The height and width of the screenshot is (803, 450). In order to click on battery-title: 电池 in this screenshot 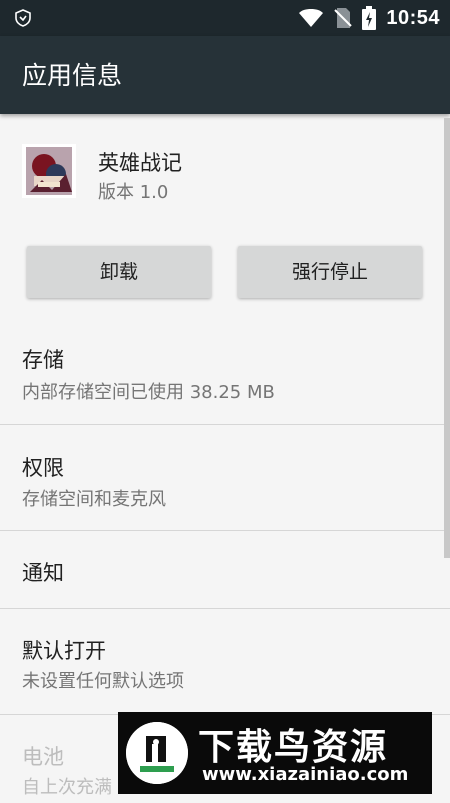, I will do `click(43, 757)`.